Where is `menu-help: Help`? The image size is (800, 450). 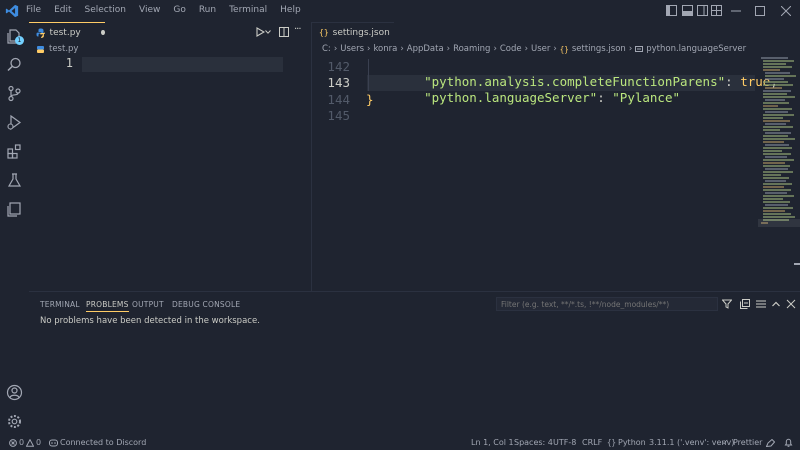
menu-help: Help is located at coordinates (290, 10).